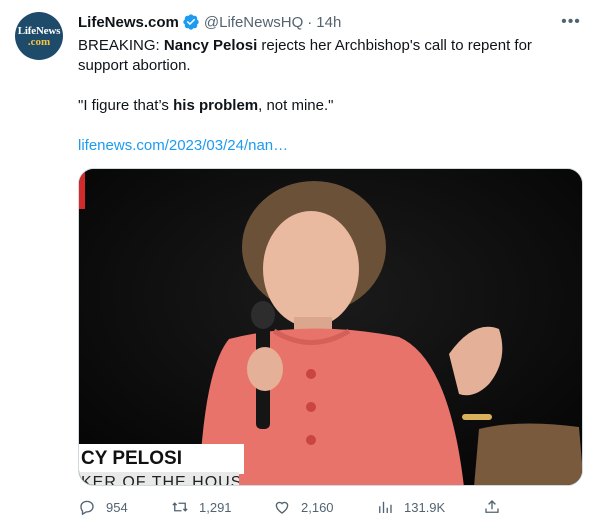 The image size is (598, 528). I want to click on more-icon: •••, so click(571, 22).